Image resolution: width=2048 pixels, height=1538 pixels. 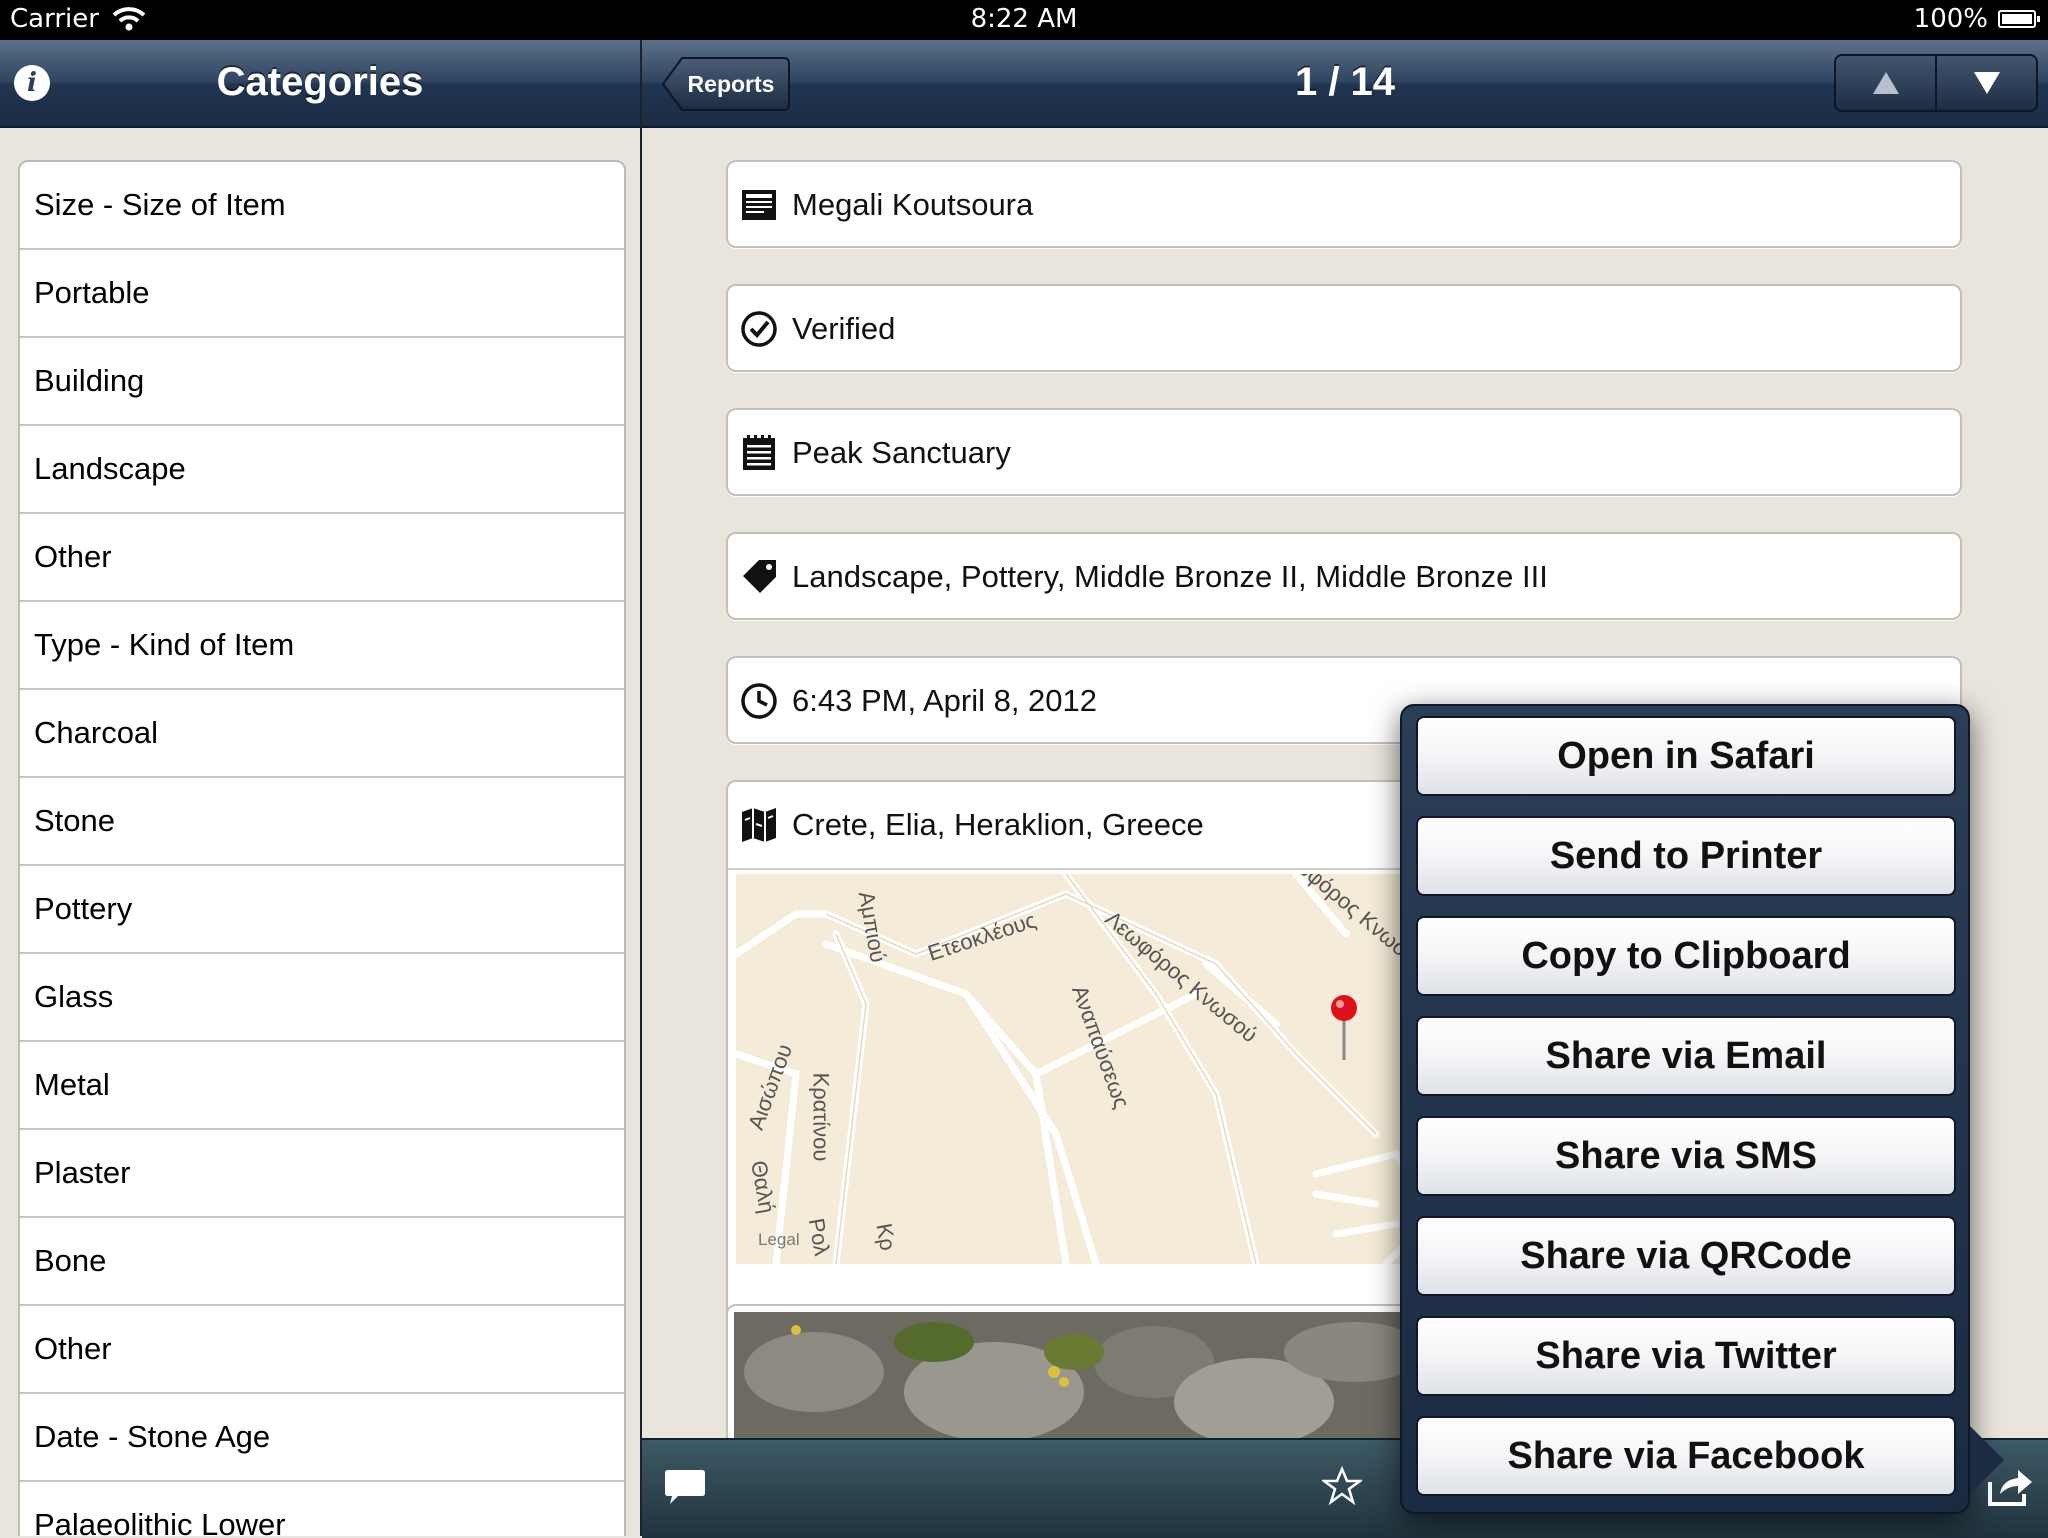 I want to click on category-item: Date - Stone Age, so click(x=322, y=1438).